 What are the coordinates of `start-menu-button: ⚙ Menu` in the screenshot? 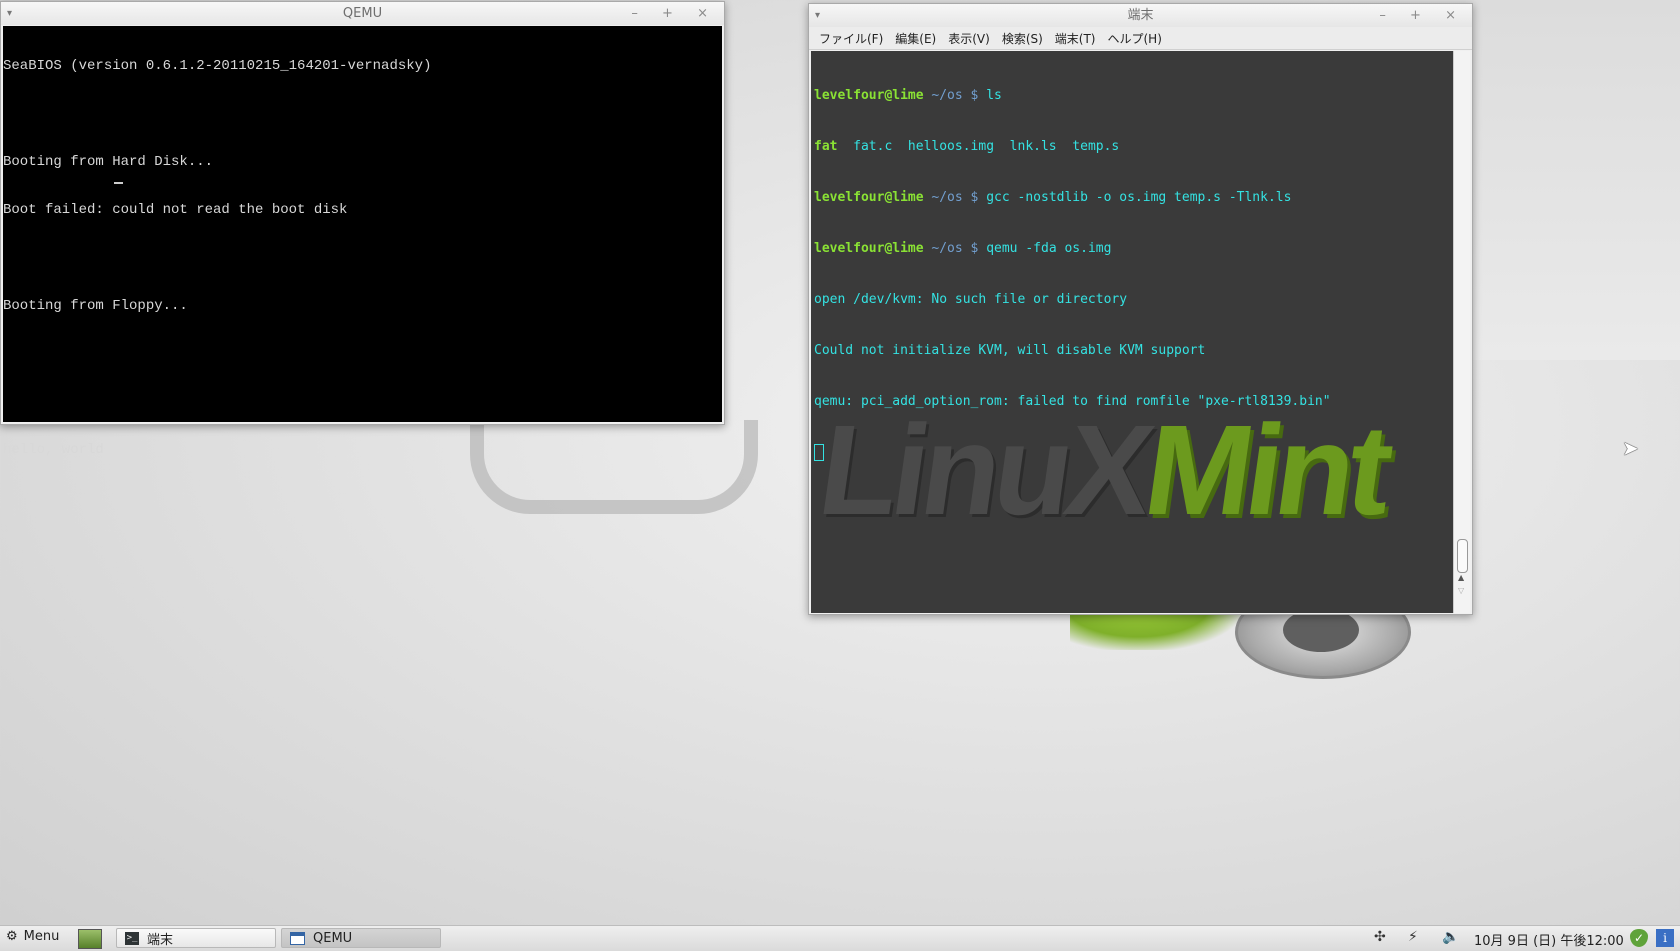 It's located at (32, 936).